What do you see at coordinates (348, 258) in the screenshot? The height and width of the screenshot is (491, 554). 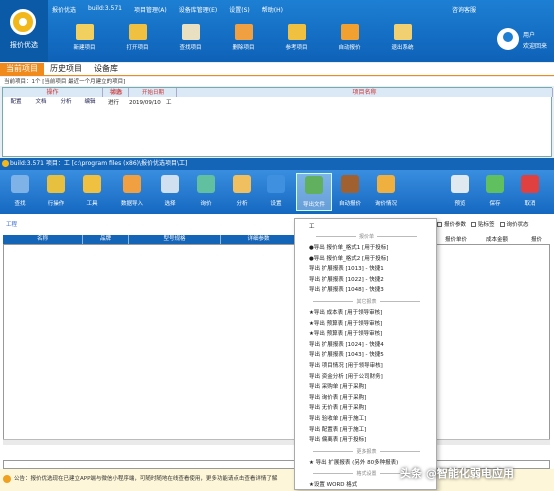 I see `dropdown-item-0-1: ●导出 报价单_格式2 [用于投标]` at bounding box center [348, 258].